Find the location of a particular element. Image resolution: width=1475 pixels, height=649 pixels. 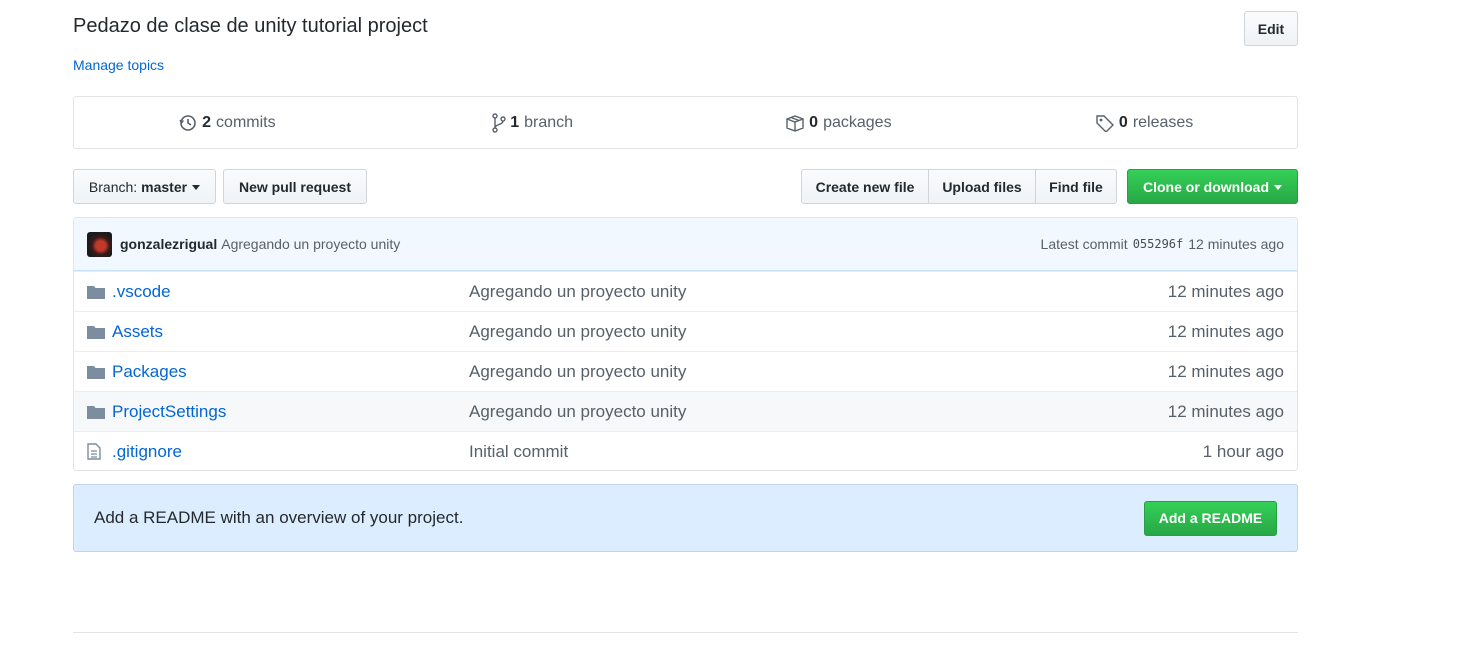

edit-description-button: Edit is located at coordinates (1271, 28).